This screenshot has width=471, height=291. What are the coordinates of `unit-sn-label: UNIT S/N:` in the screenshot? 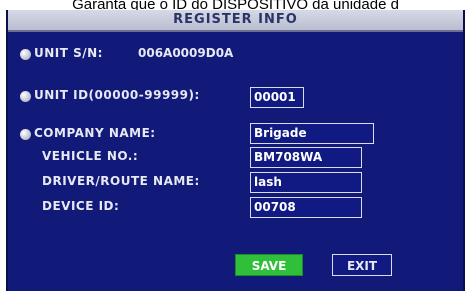 It's located at (68, 53).